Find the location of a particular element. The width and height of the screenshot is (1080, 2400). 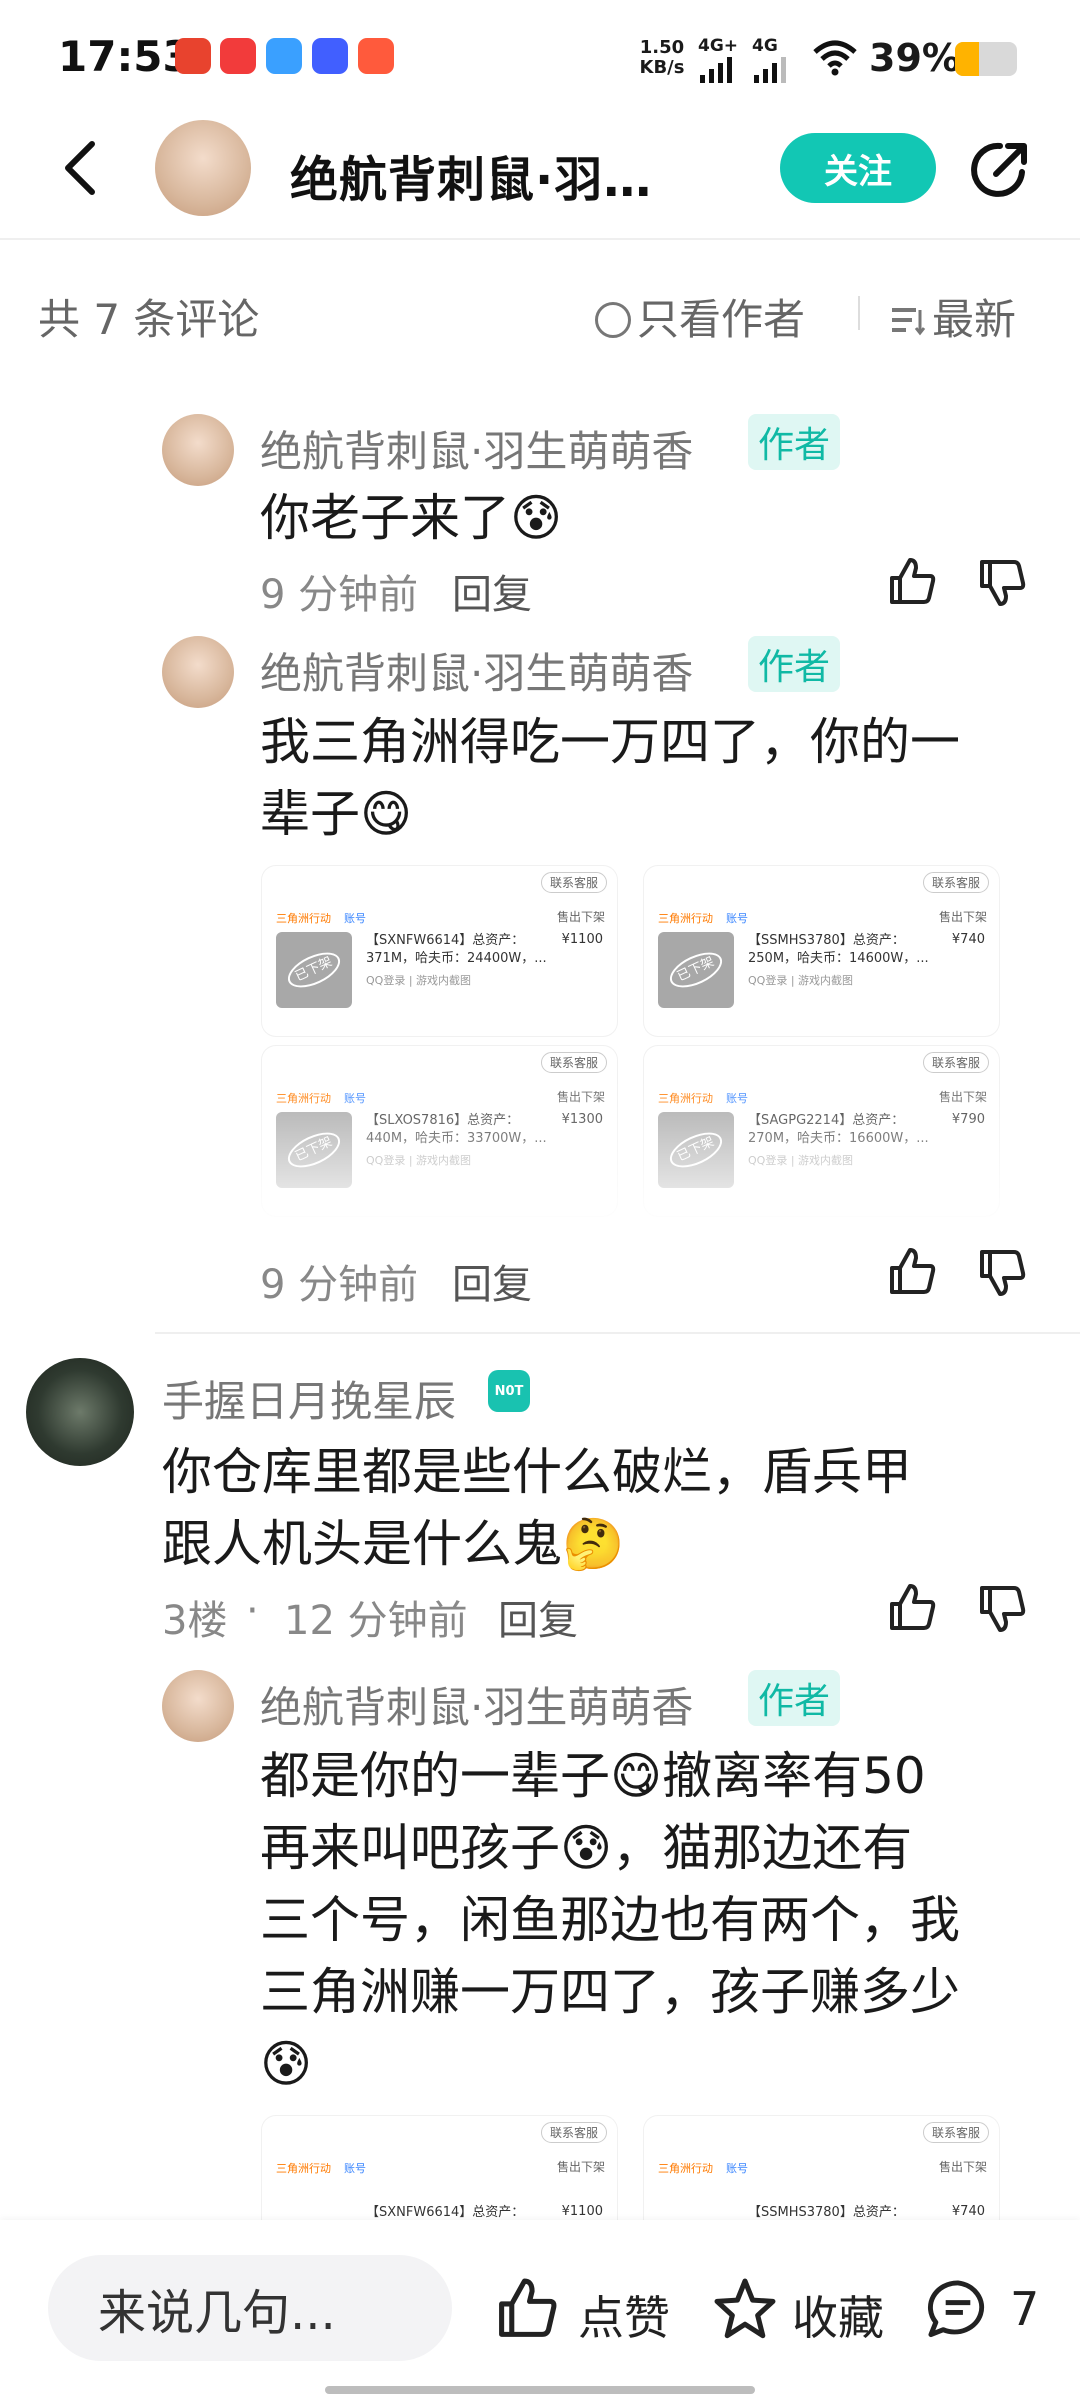

listing-price: ¥1300 is located at coordinates (582, 1119).